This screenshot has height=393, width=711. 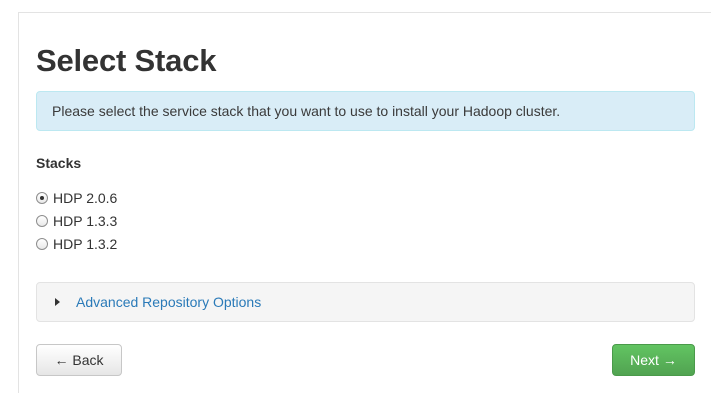 I want to click on stack-option-hdp-1-3-2: HDP 1.3.2, so click(x=76, y=244).